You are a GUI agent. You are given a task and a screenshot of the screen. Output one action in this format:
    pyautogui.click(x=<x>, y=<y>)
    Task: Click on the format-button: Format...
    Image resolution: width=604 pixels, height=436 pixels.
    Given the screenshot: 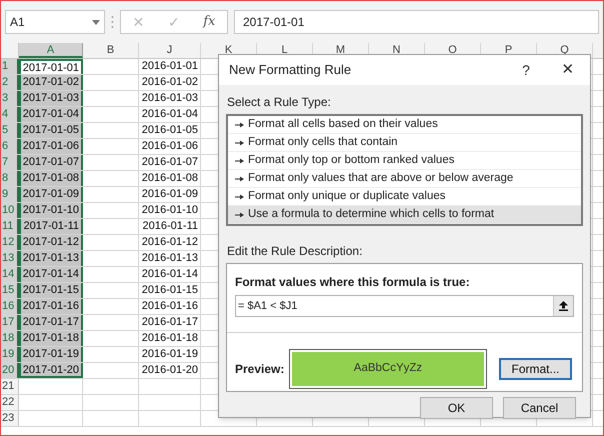 What is the action you would take?
    pyautogui.click(x=535, y=369)
    